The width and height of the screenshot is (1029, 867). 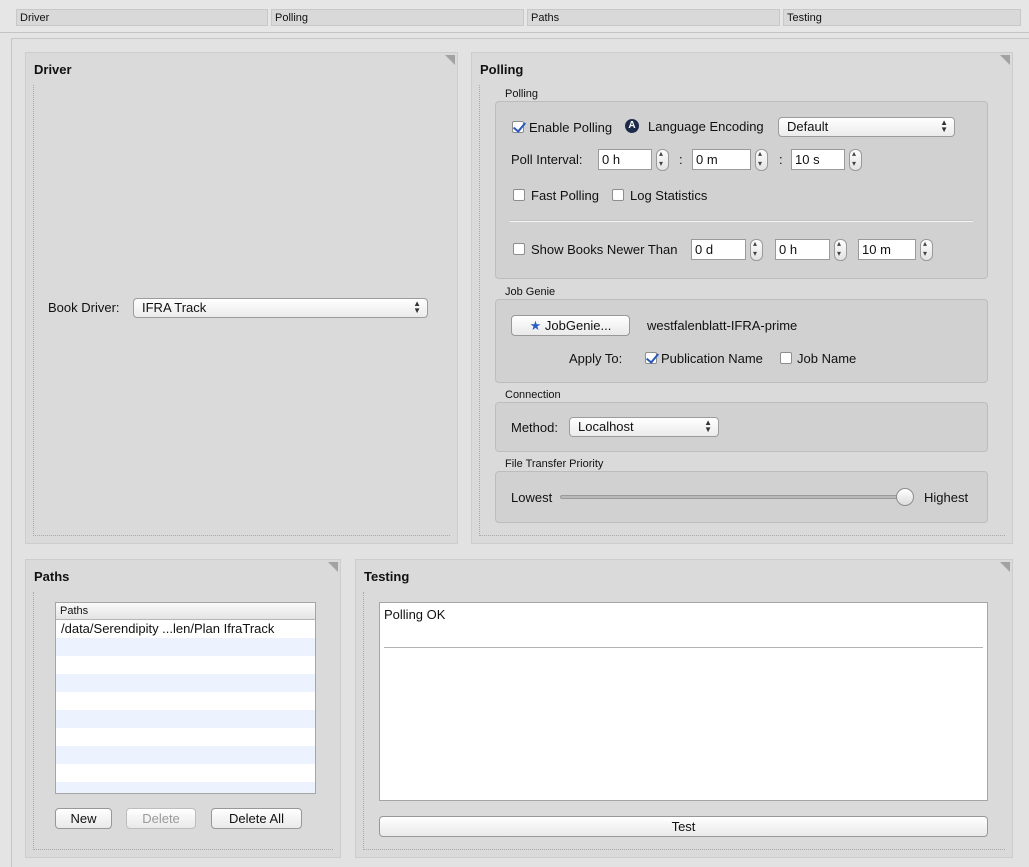 I want to click on method-label: Method:, so click(x=534, y=427).